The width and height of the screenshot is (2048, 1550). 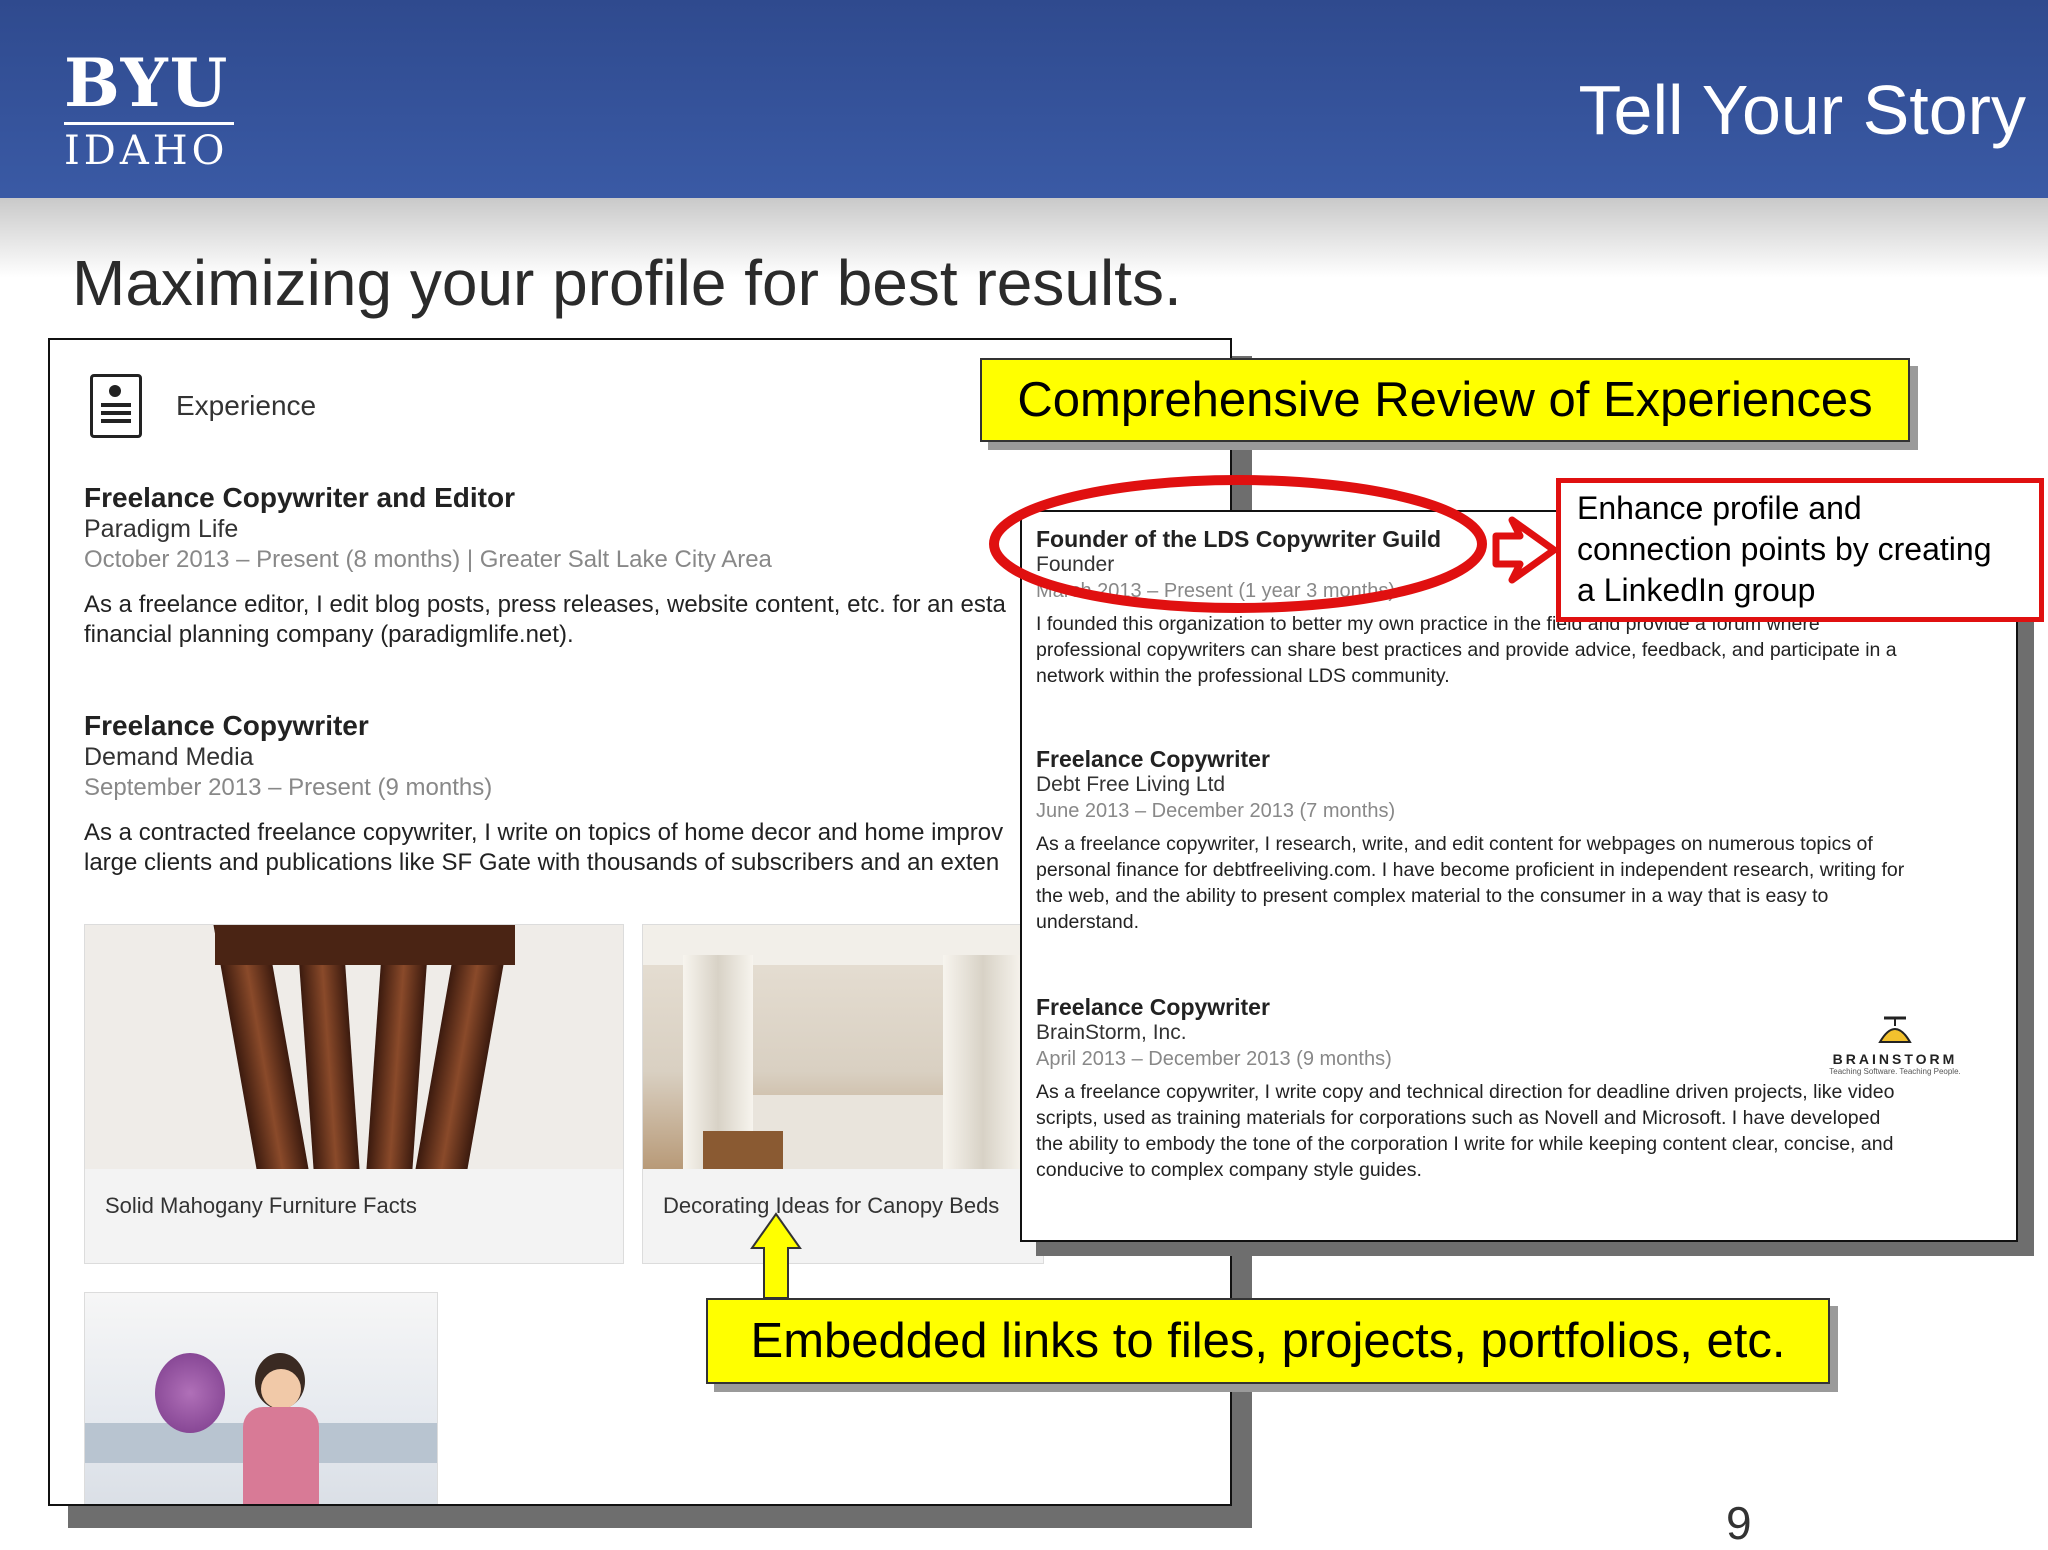 I want to click on page-number: 9, so click(x=1739, y=1523).